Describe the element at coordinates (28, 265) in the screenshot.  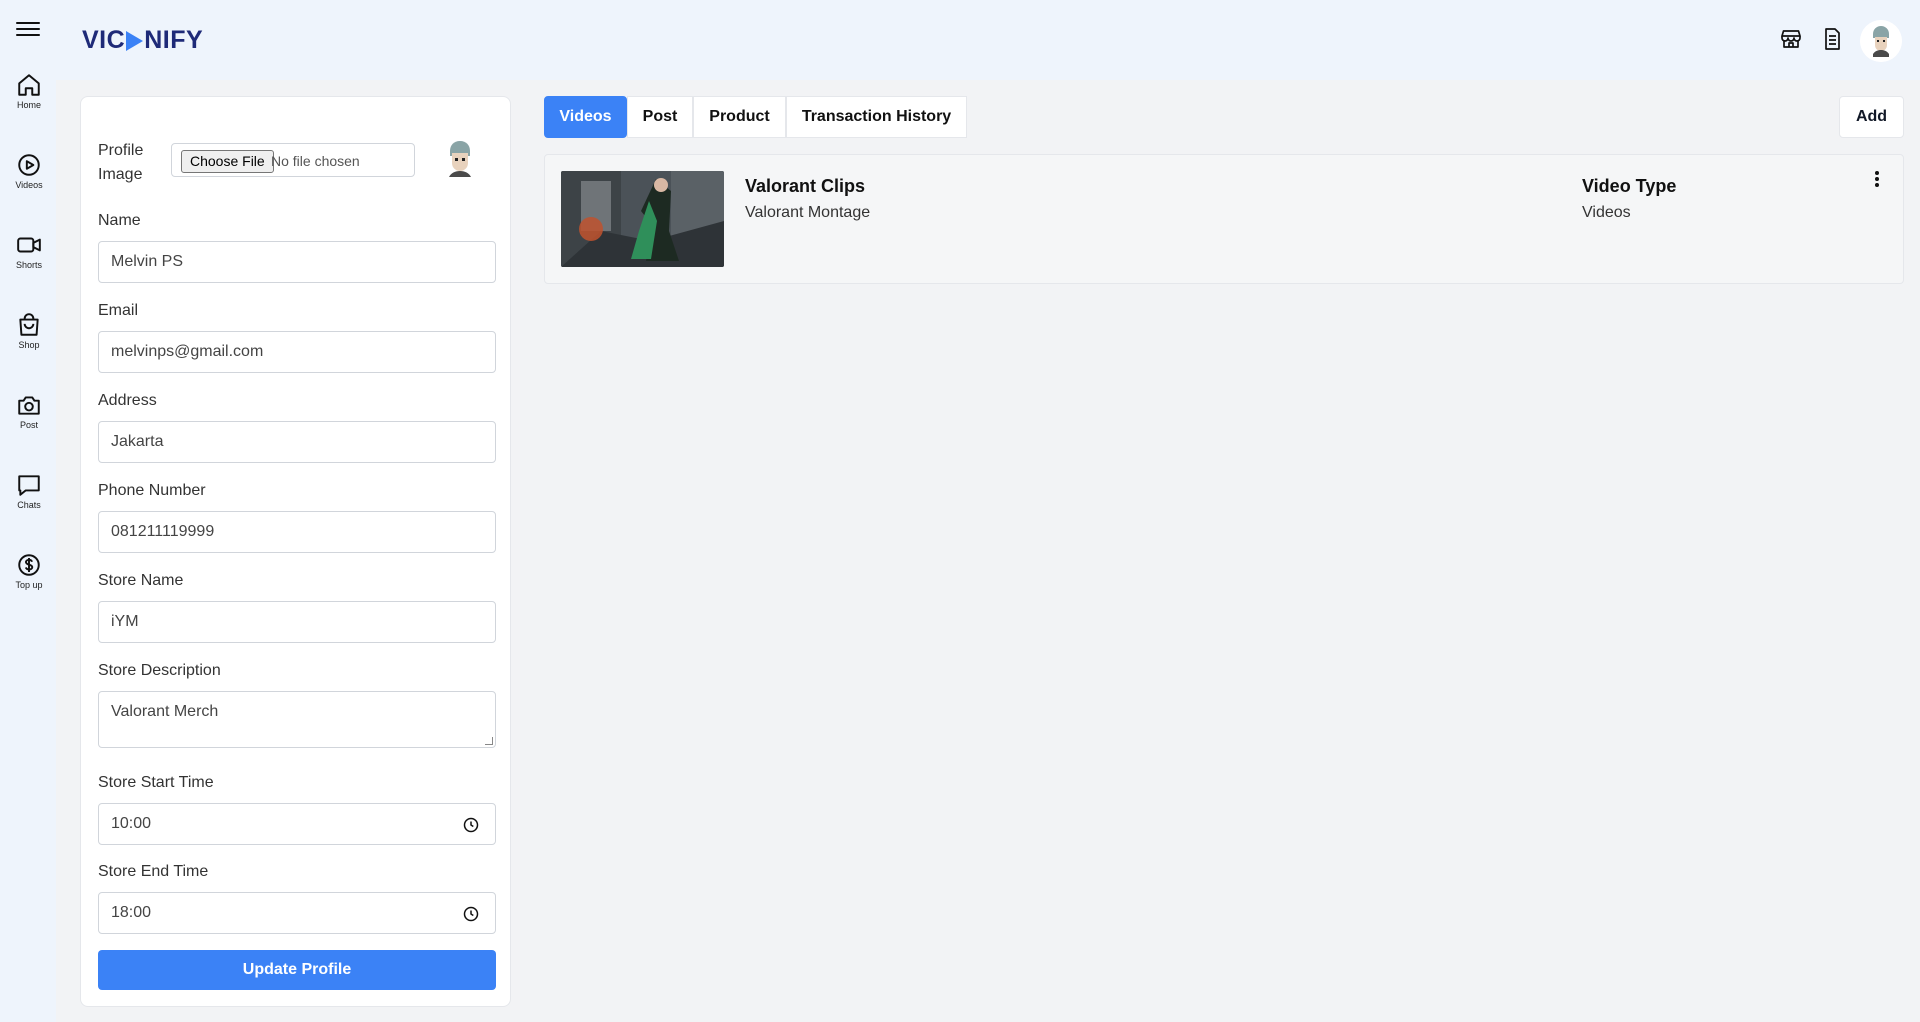
I see `sidebar-item-label: Shorts` at that location.